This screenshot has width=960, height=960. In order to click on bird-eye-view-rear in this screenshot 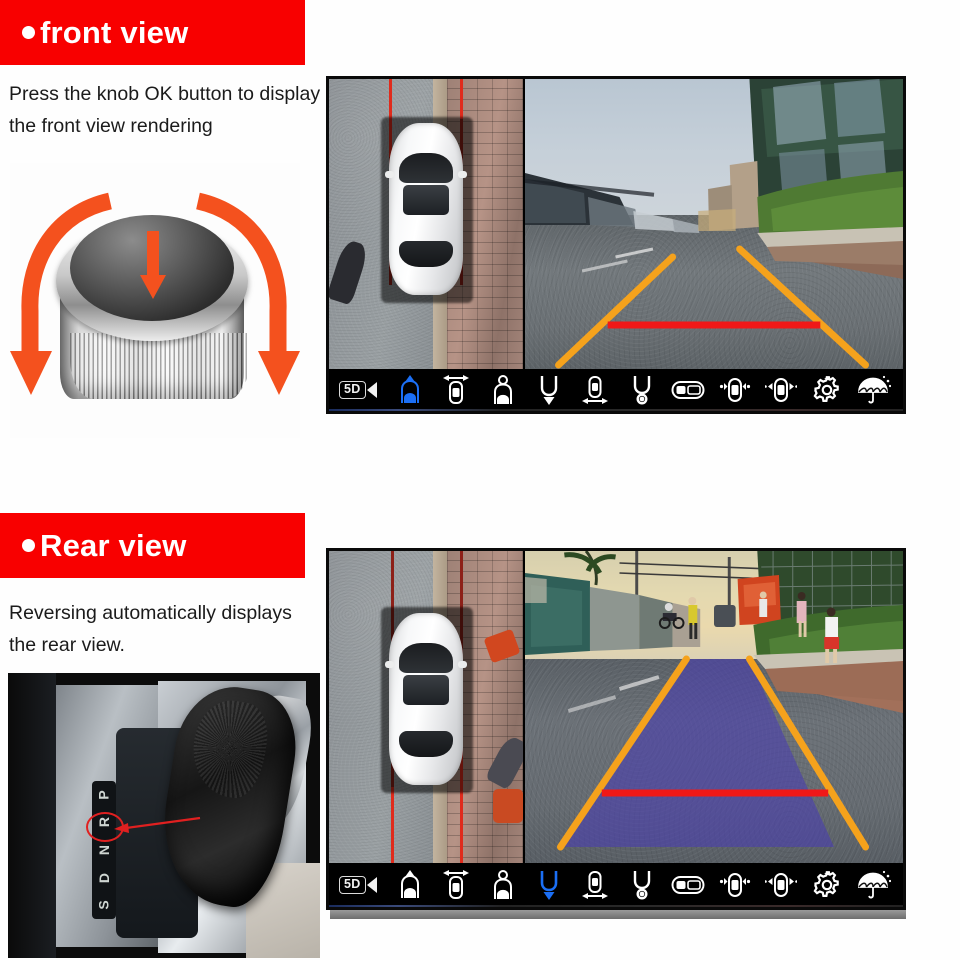, I will do `click(427, 710)`.